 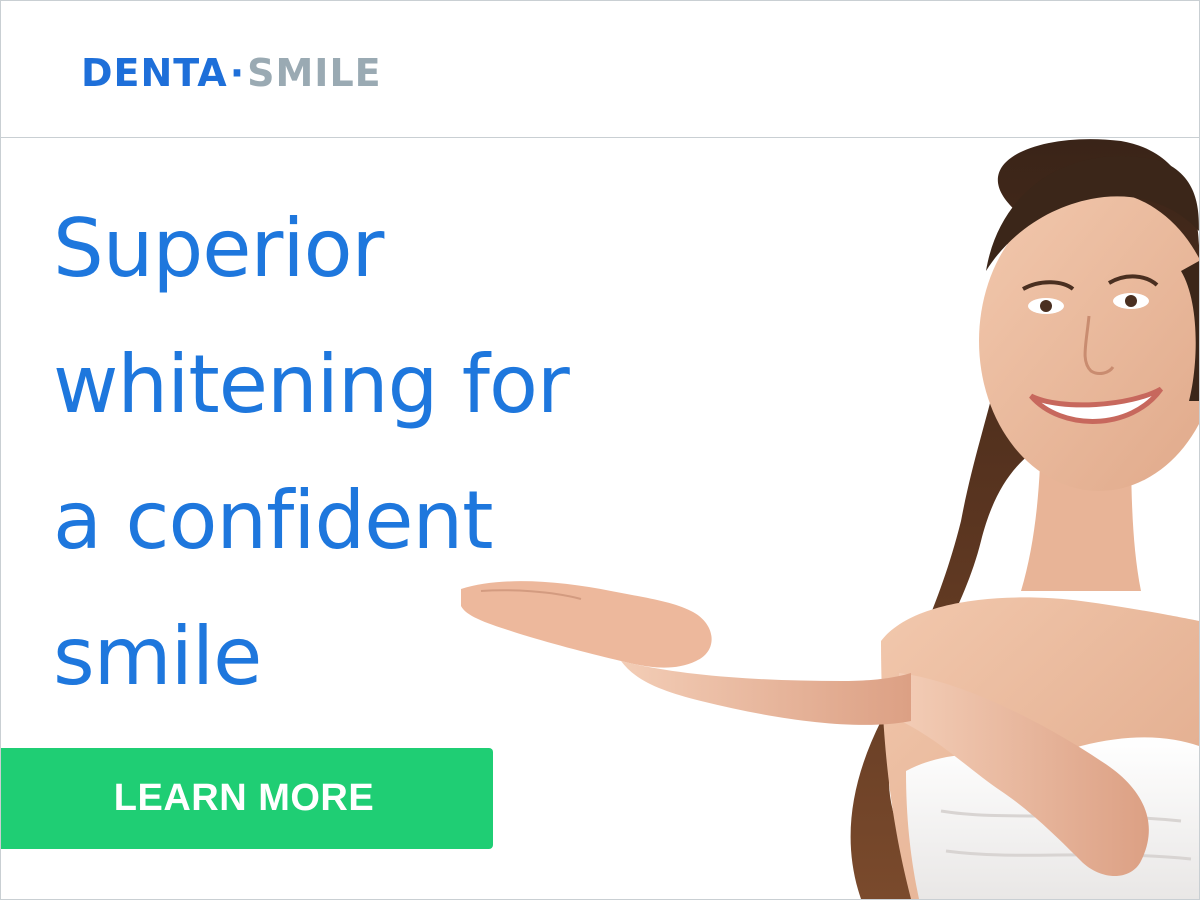 I want to click on learn-more-button: LEARN MORE, so click(x=247, y=798).